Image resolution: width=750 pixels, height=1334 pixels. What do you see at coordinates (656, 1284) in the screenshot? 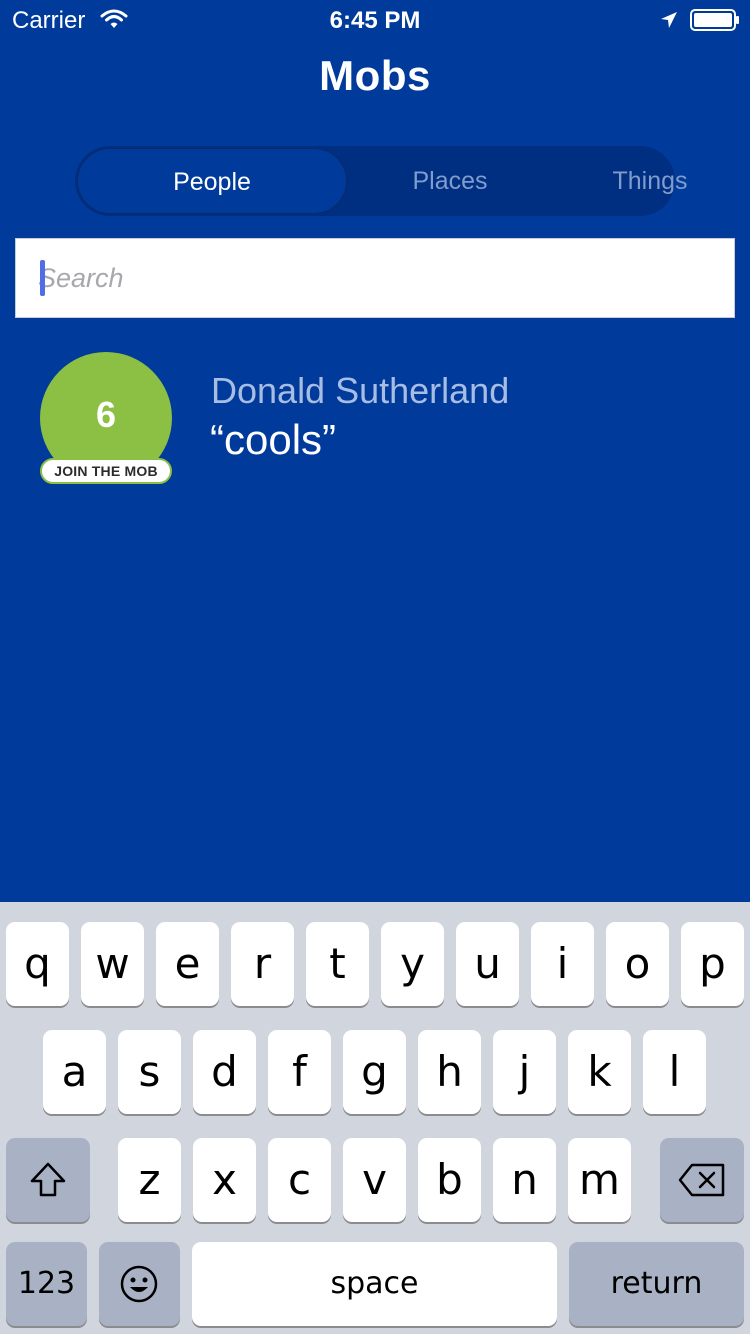
I see `return-key: return` at bounding box center [656, 1284].